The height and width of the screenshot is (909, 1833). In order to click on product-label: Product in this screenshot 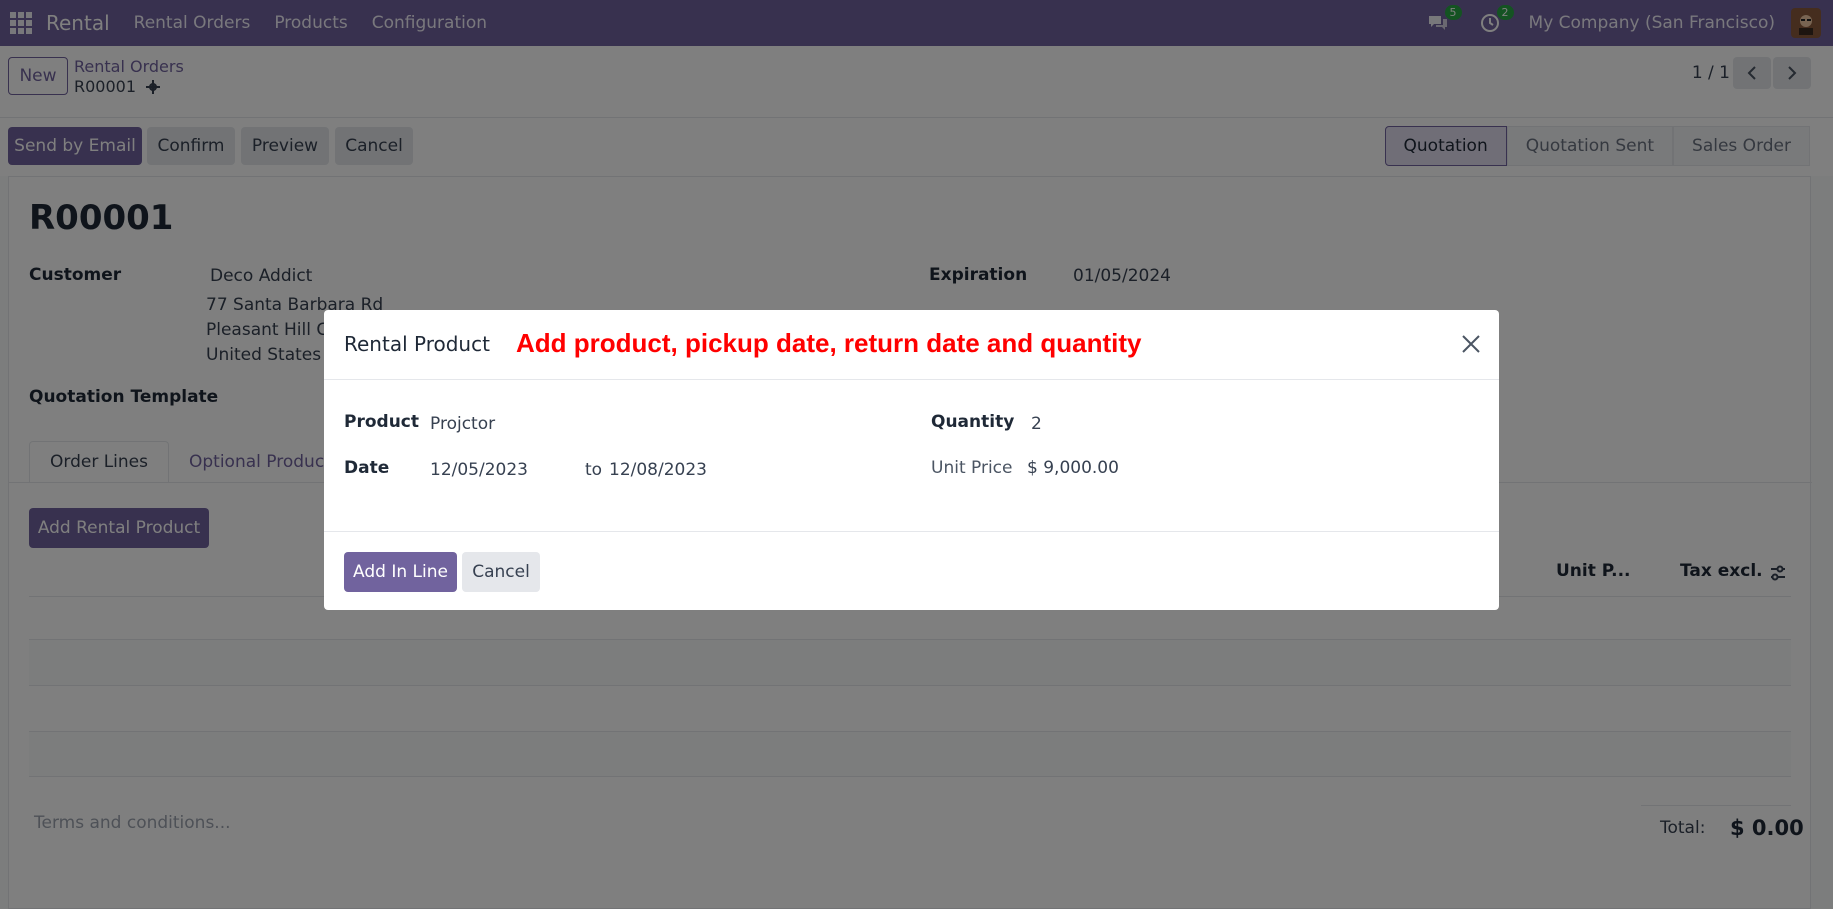, I will do `click(381, 422)`.